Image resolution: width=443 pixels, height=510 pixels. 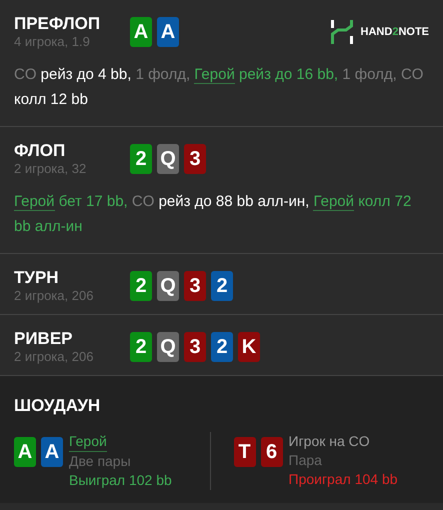 I want to click on player-name: Игрок на CO, so click(x=329, y=441).